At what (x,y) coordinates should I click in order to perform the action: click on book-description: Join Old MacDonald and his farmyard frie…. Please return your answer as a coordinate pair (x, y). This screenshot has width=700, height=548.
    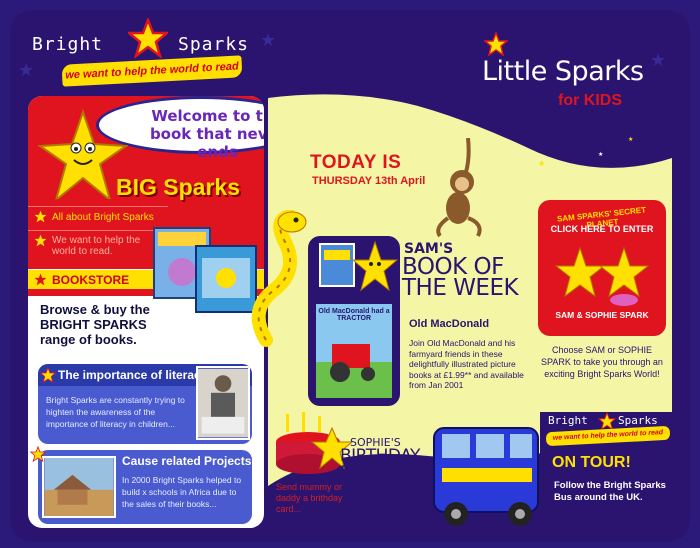
    Looking at the image, I should click on (466, 364).